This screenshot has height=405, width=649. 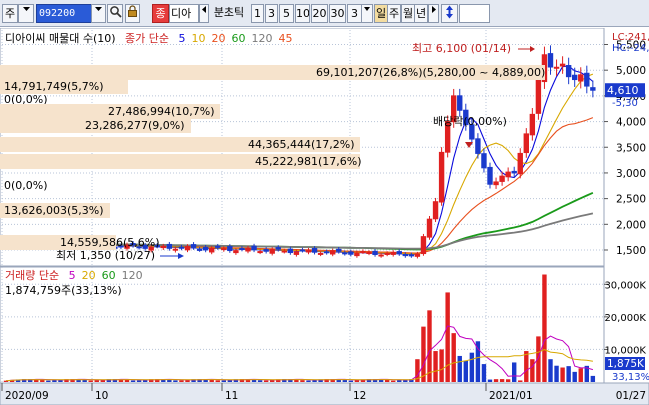 I want to click on ma-legend-item: 20, so click(x=218, y=38).